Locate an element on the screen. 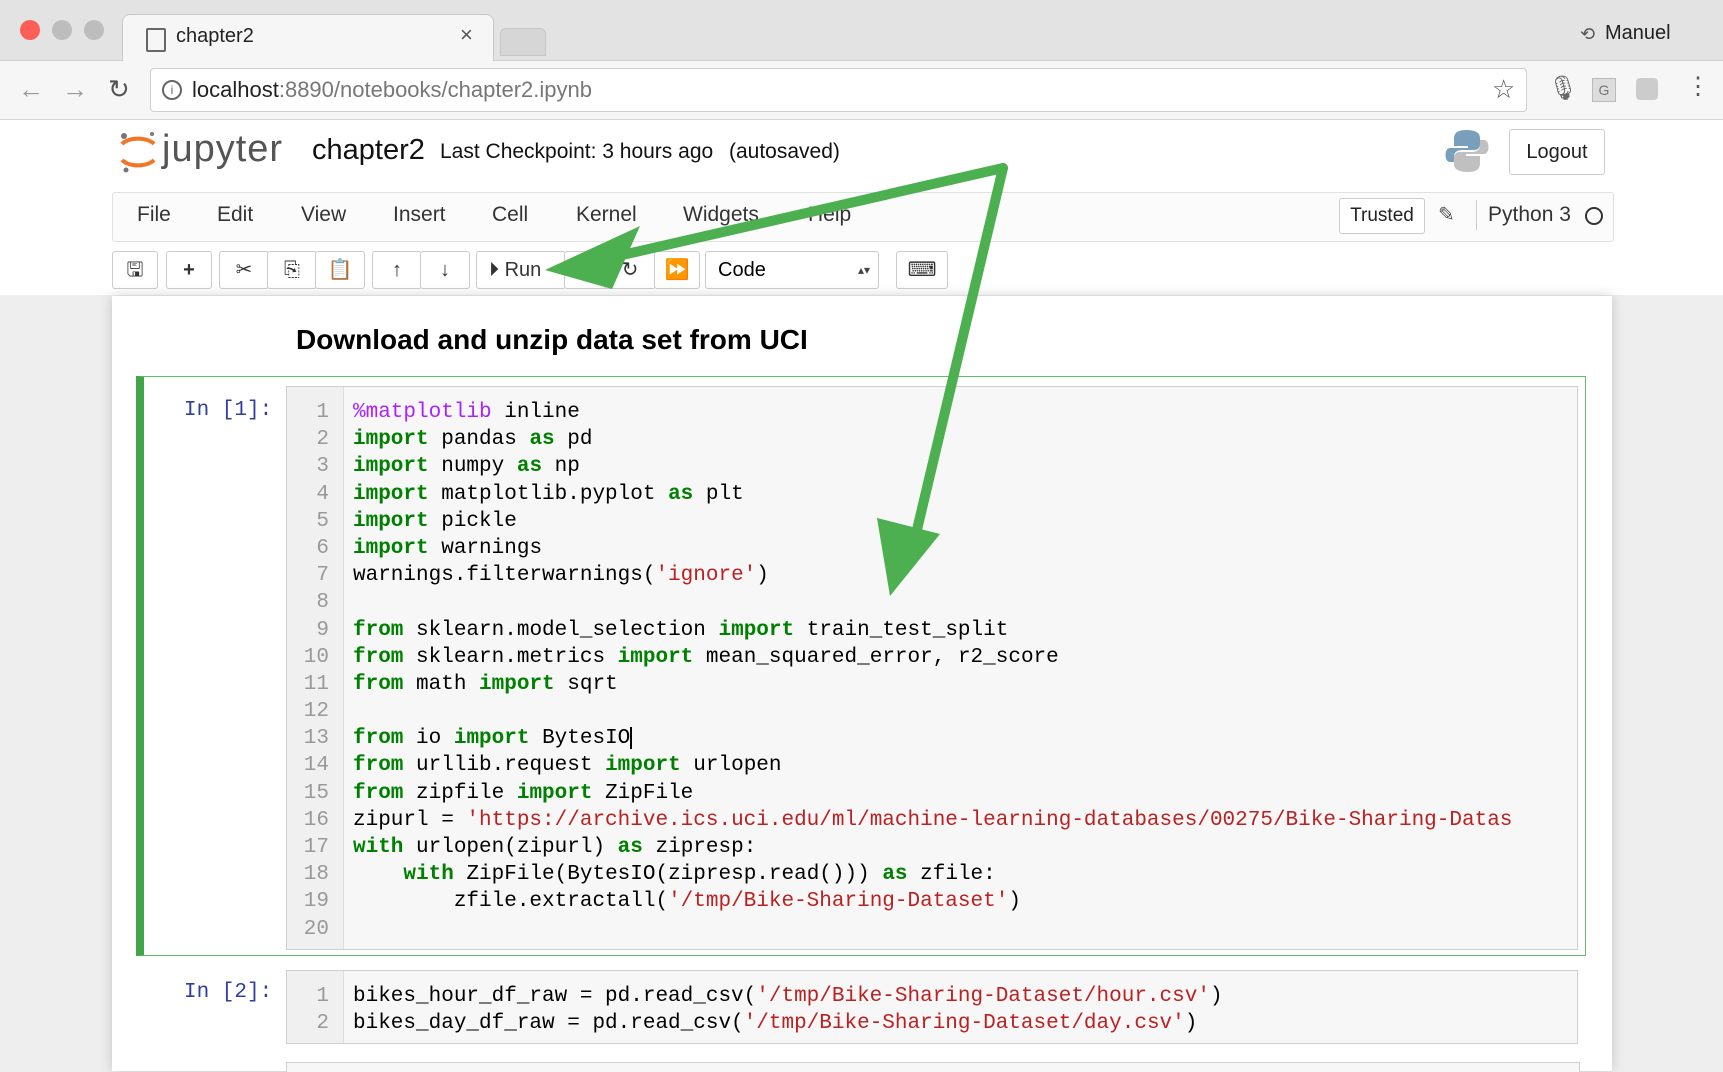 Image resolution: width=1723 pixels, height=1072 pixels. code-line: 17 with urlopen(zipurl) as zipresp: is located at coordinates (932, 847).